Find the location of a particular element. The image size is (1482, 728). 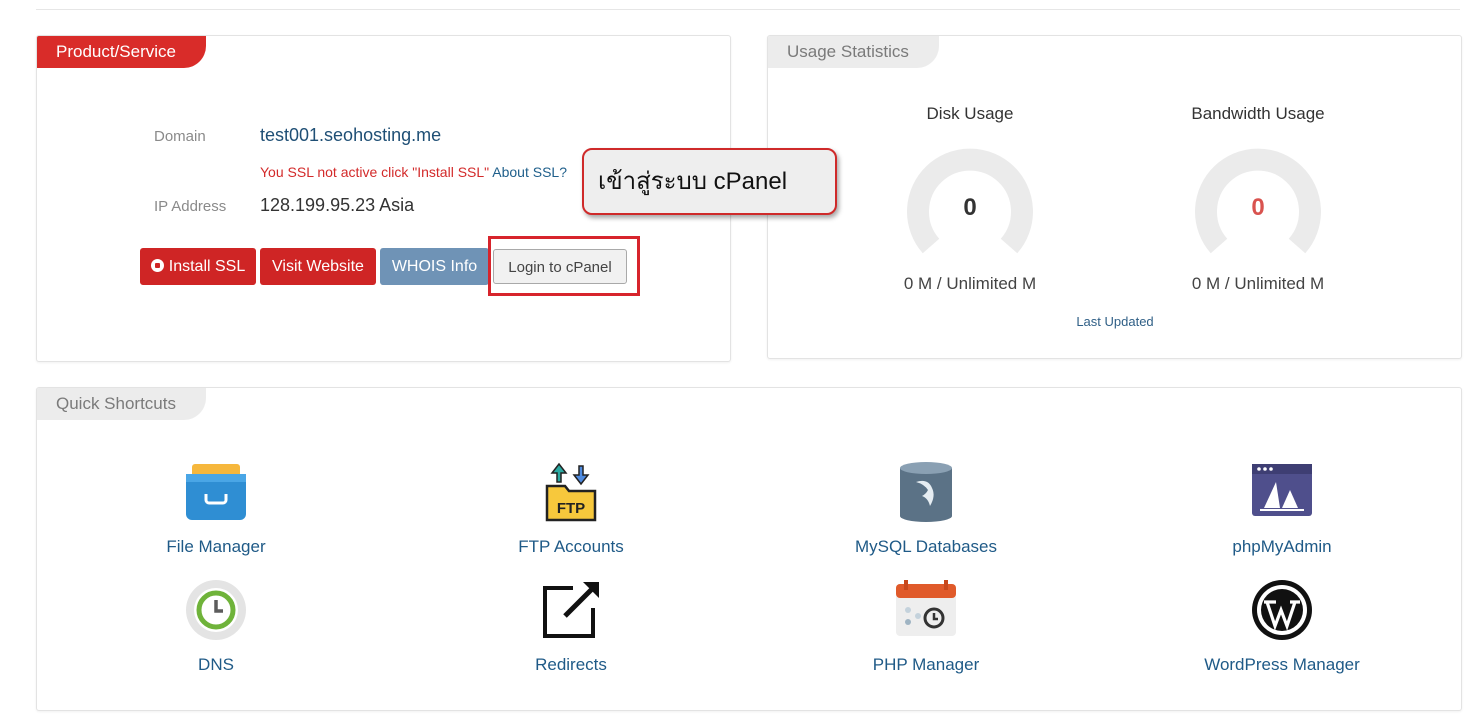

file-manager-icon is located at coordinates (216, 492).